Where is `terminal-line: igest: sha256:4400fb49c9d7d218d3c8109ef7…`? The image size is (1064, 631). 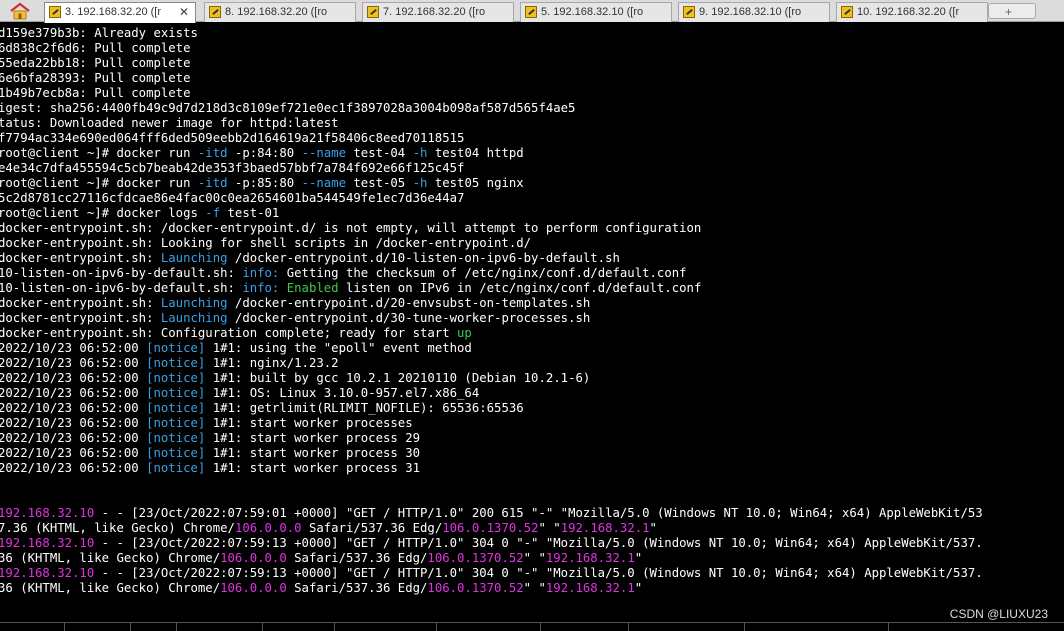 terminal-line: igest: sha256:4400fb49c9d7d218d3c8109ef7… is located at coordinates (287, 108).